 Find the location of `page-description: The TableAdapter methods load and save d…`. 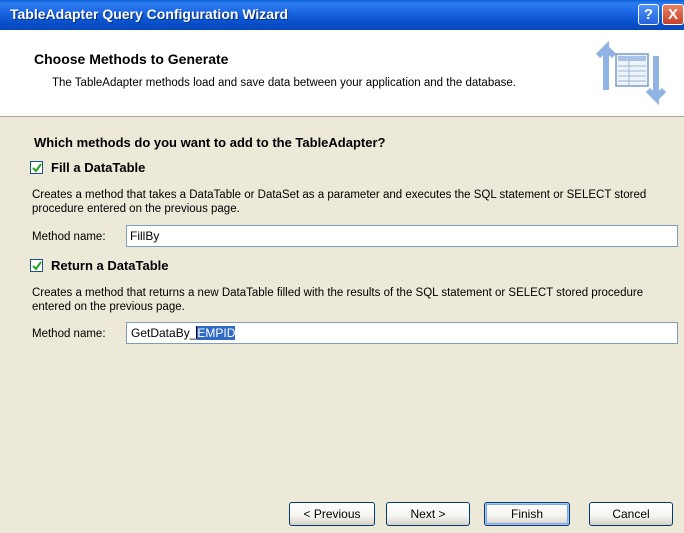

page-description: The TableAdapter methods load and save d… is located at coordinates (284, 83).